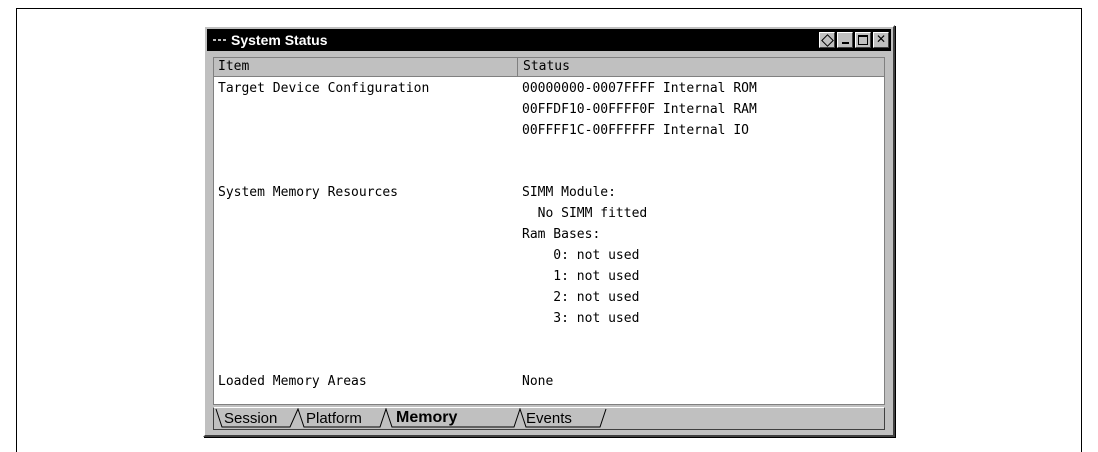 The image size is (1098, 452). I want to click on column-header-status: Status, so click(701, 67).